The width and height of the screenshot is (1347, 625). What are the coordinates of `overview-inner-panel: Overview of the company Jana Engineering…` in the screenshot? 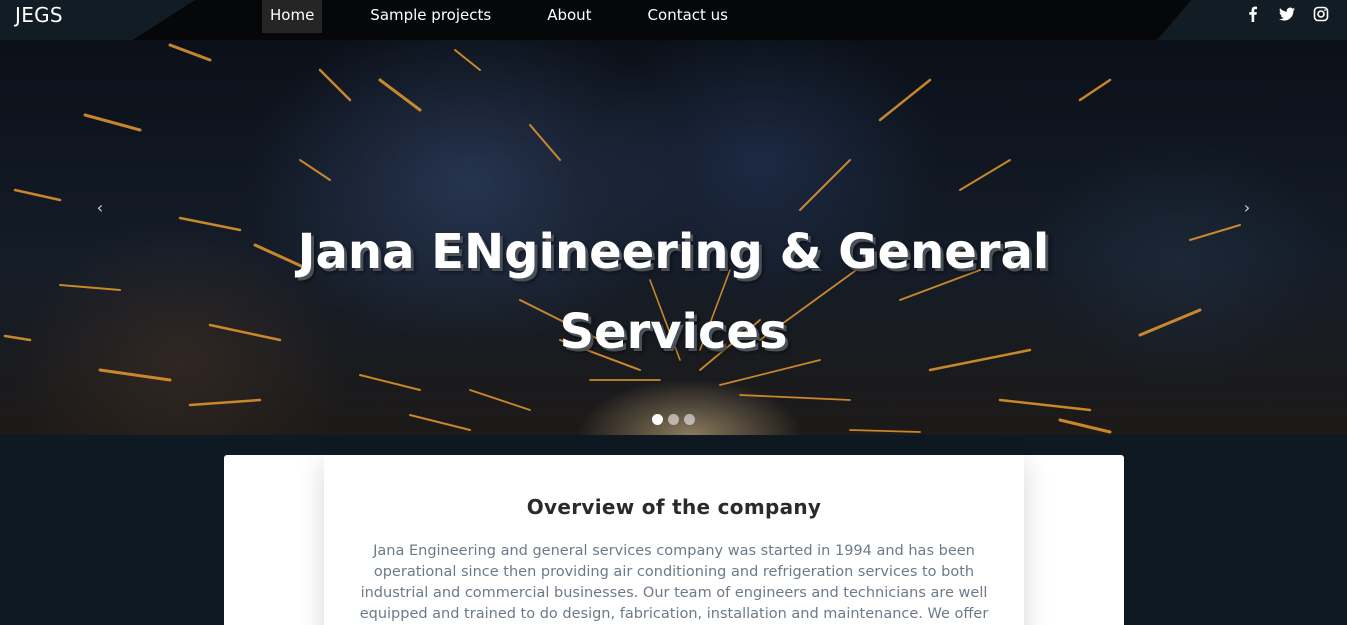 It's located at (674, 540).